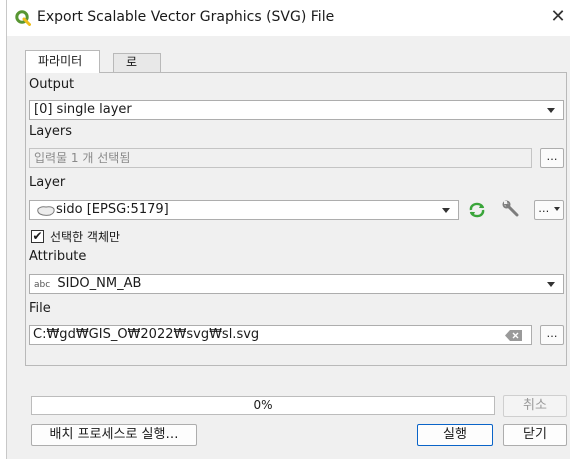 Image resolution: width=570 pixels, height=459 pixels. Describe the element at coordinates (85, 236) in the screenshot. I see `selected-only-label: 선택한 객체만` at that location.